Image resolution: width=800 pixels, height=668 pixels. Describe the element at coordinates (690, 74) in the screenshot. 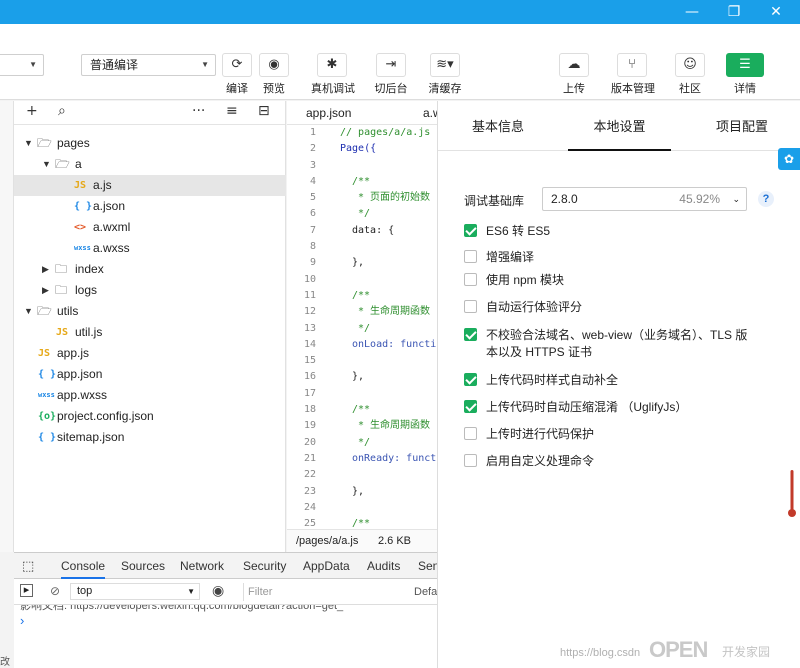

I see `community-button: ☺ 社区` at that location.